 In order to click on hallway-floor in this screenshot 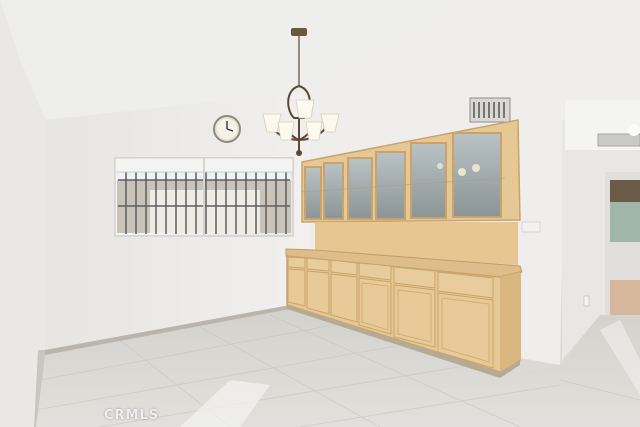, I will do `click(625, 299)`.